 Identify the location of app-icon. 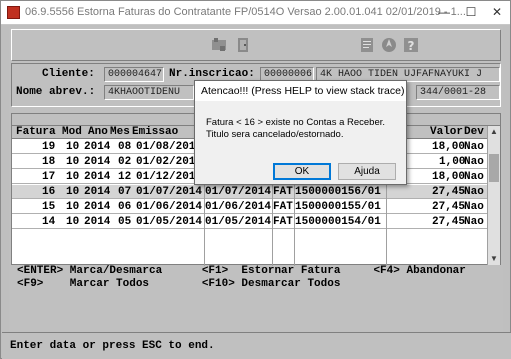
(13, 12).